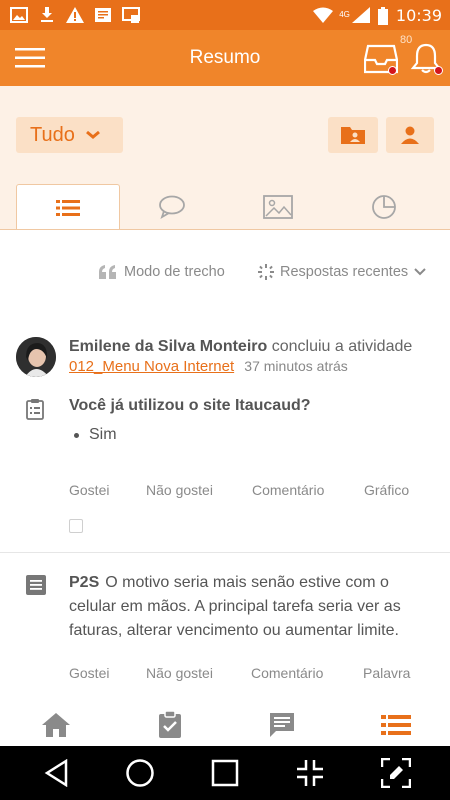 This screenshot has height=800, width=450. Describe the element at coordinates (76, 435) in the screenshot. I see `bullet-icon` at that location.